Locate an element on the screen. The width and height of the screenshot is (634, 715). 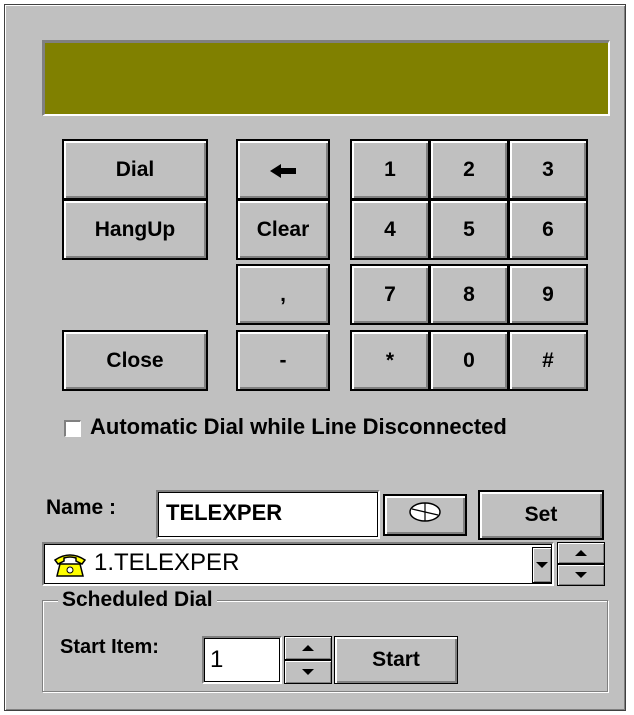
close-button: Close is located at coordinates (135, 360).